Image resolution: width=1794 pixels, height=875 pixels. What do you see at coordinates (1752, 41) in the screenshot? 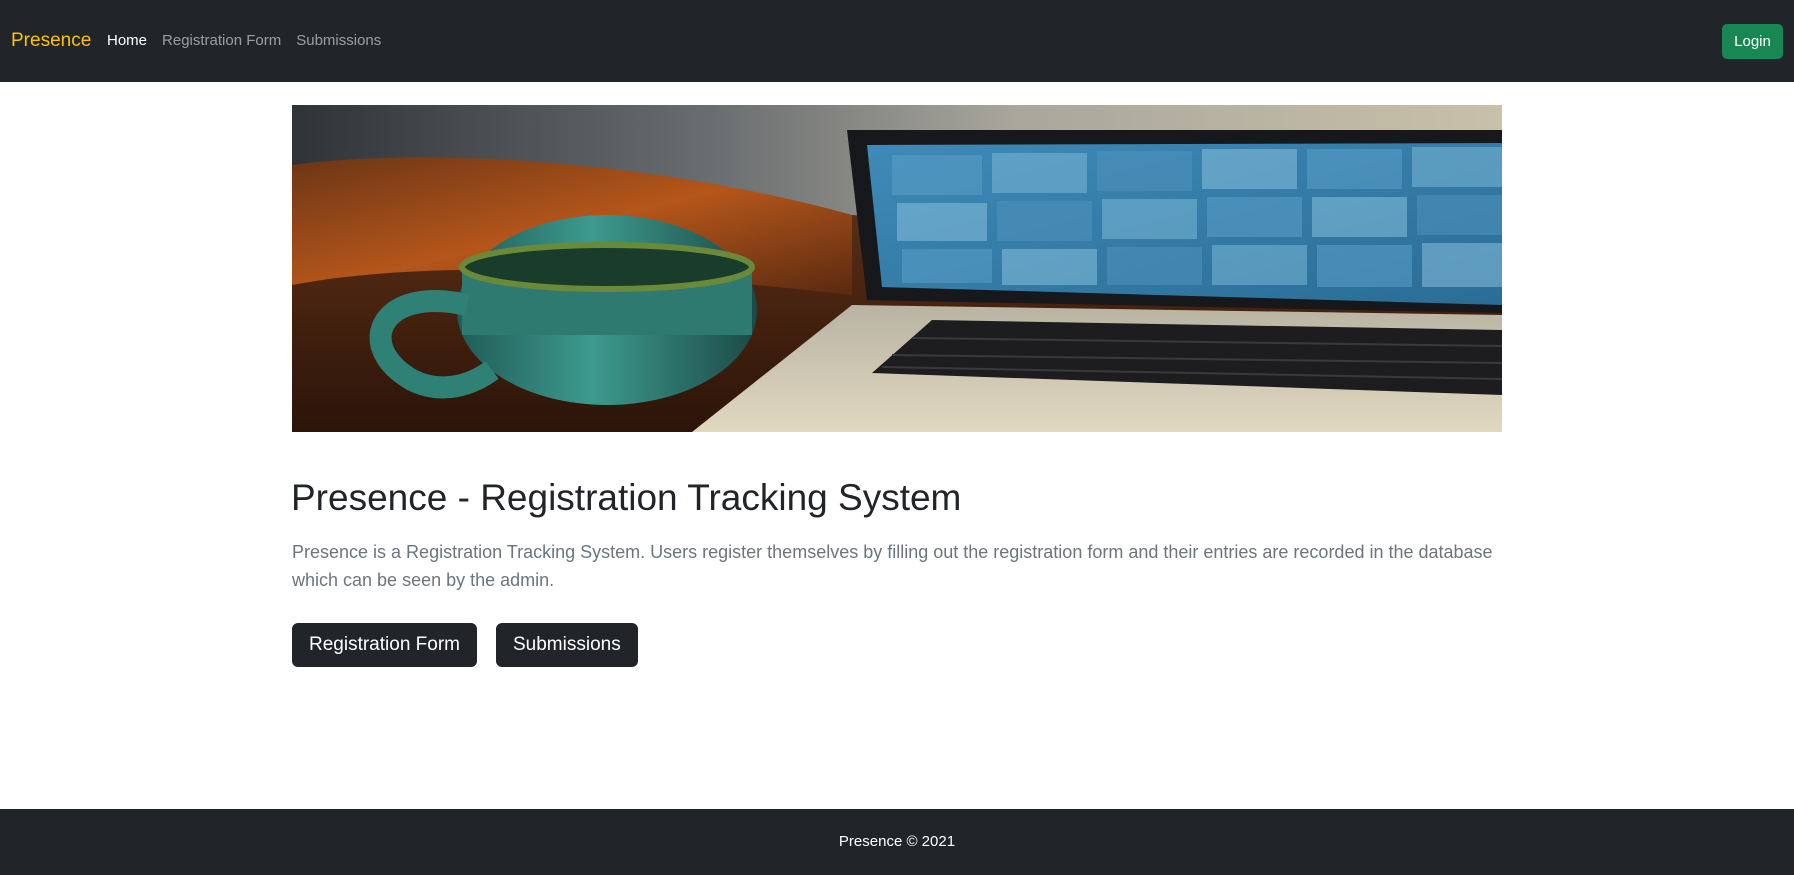
I see `login-button: Login` at bounding box center [1752, 41].